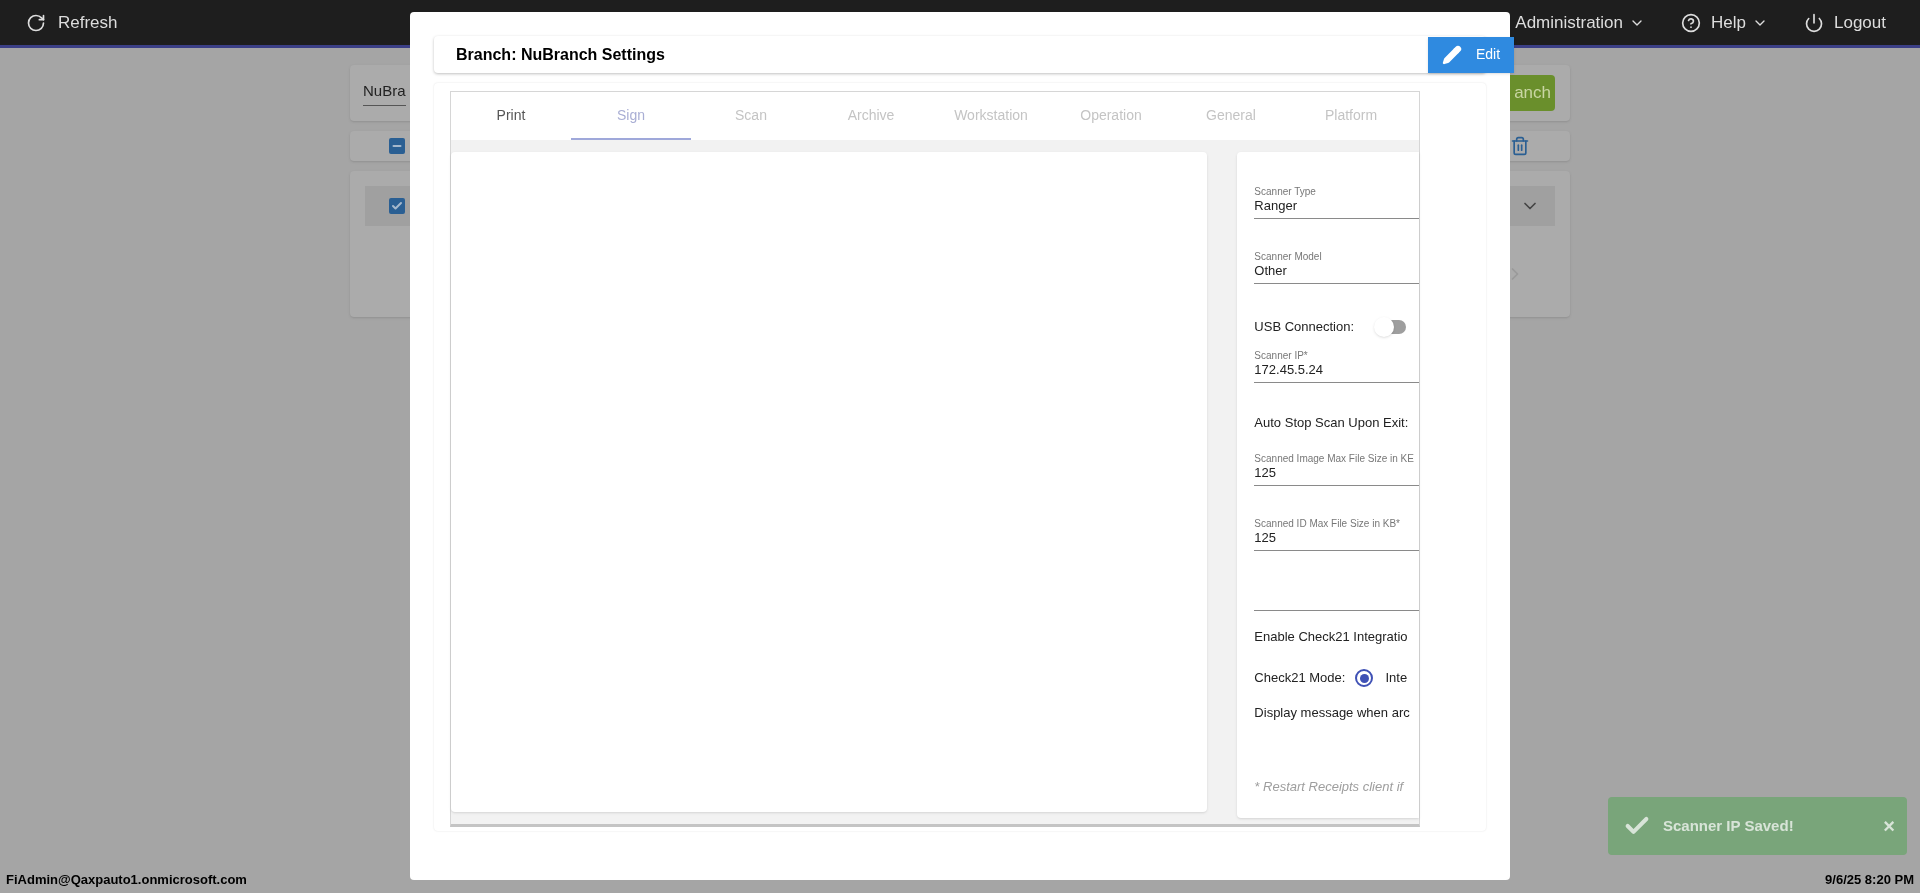 This screenshot has height=893, width=1920. What do you see at coordinates (1327, 524) in the screenshot?
I see `field-label: Scanned ID Max File Size in KB*` at bounding box center [1327, 524].